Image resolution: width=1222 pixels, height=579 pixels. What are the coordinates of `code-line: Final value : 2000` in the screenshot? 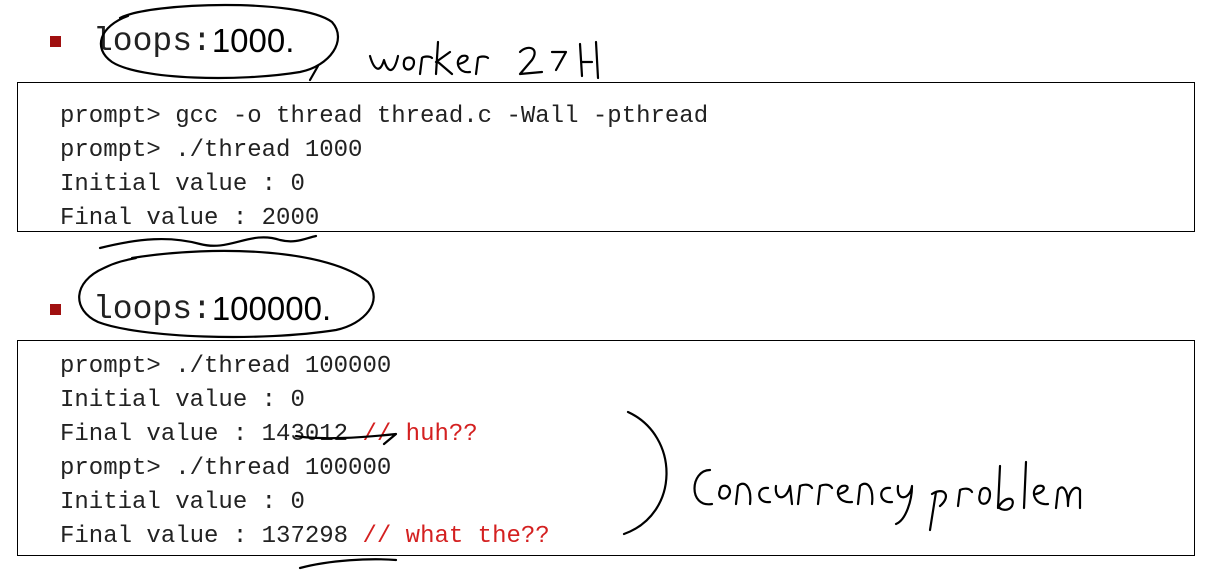 It's located at (190, 218).